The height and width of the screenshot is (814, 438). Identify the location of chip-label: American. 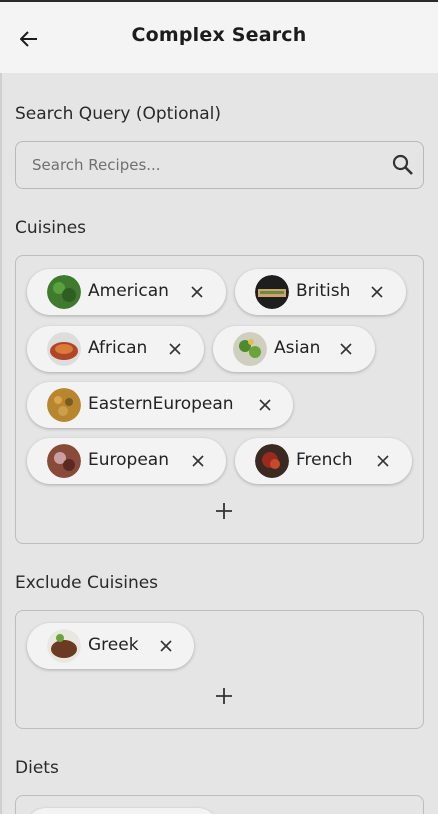
(128, 291).